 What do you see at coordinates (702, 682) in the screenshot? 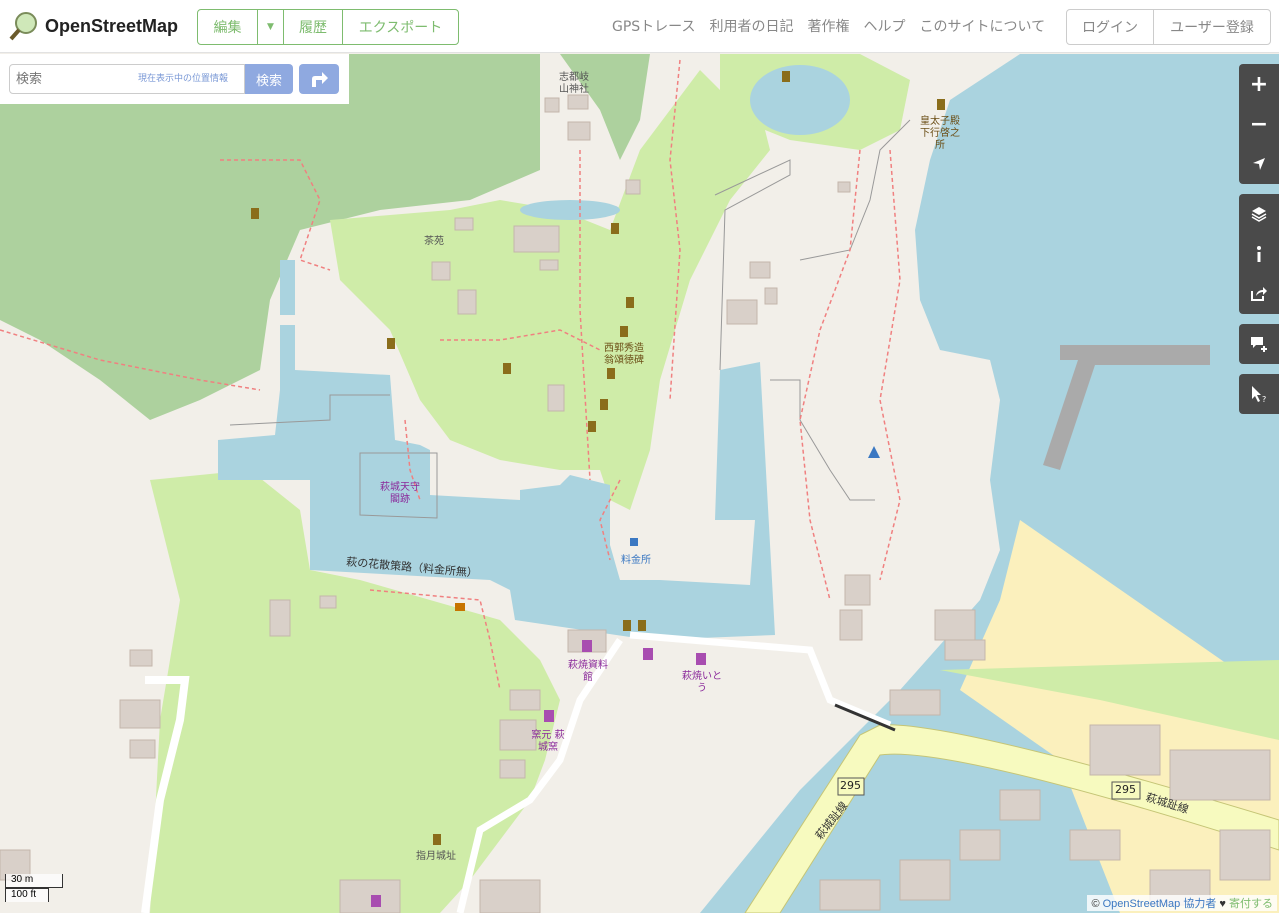
I see `map-label-shop: 萩焼いとう` at bounding box center [702, 682].